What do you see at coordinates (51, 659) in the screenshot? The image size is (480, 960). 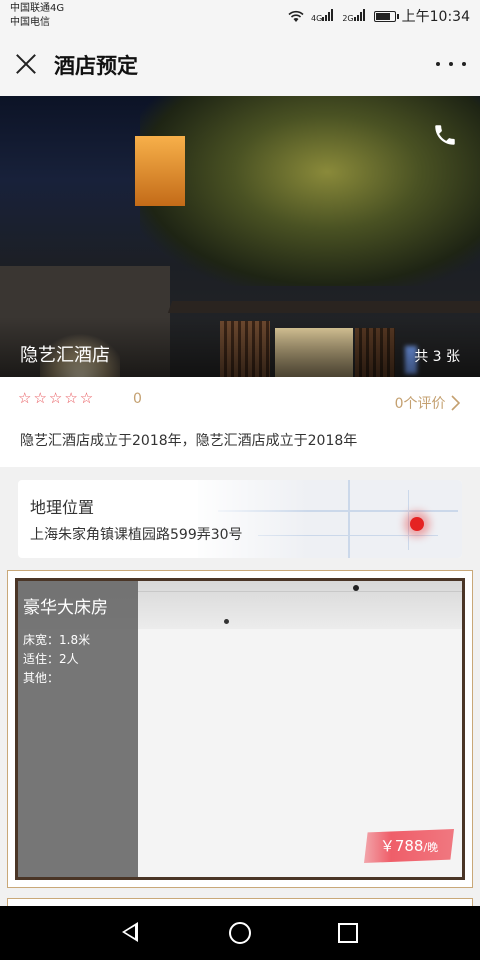 I see `room-capacity: 适住：2人` at bounding box center [51, 659].